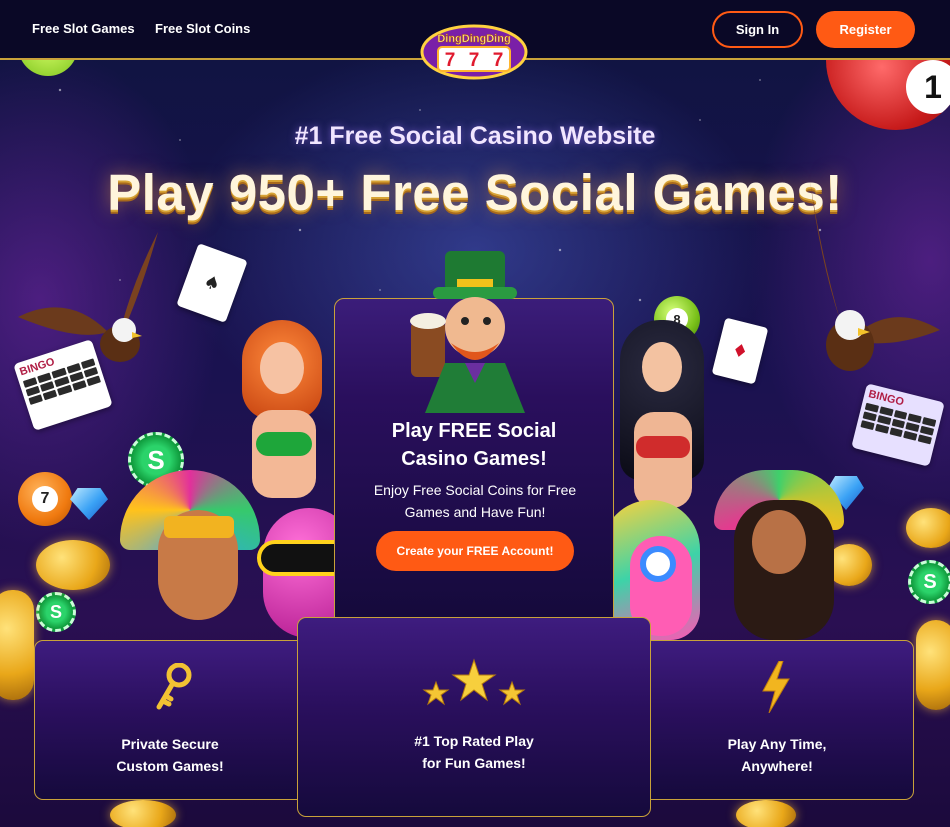  What do you see at coordinates (143, 813) in the screenshot?
I see `gold-coin-6-icon` at bounding box center [143, 813].